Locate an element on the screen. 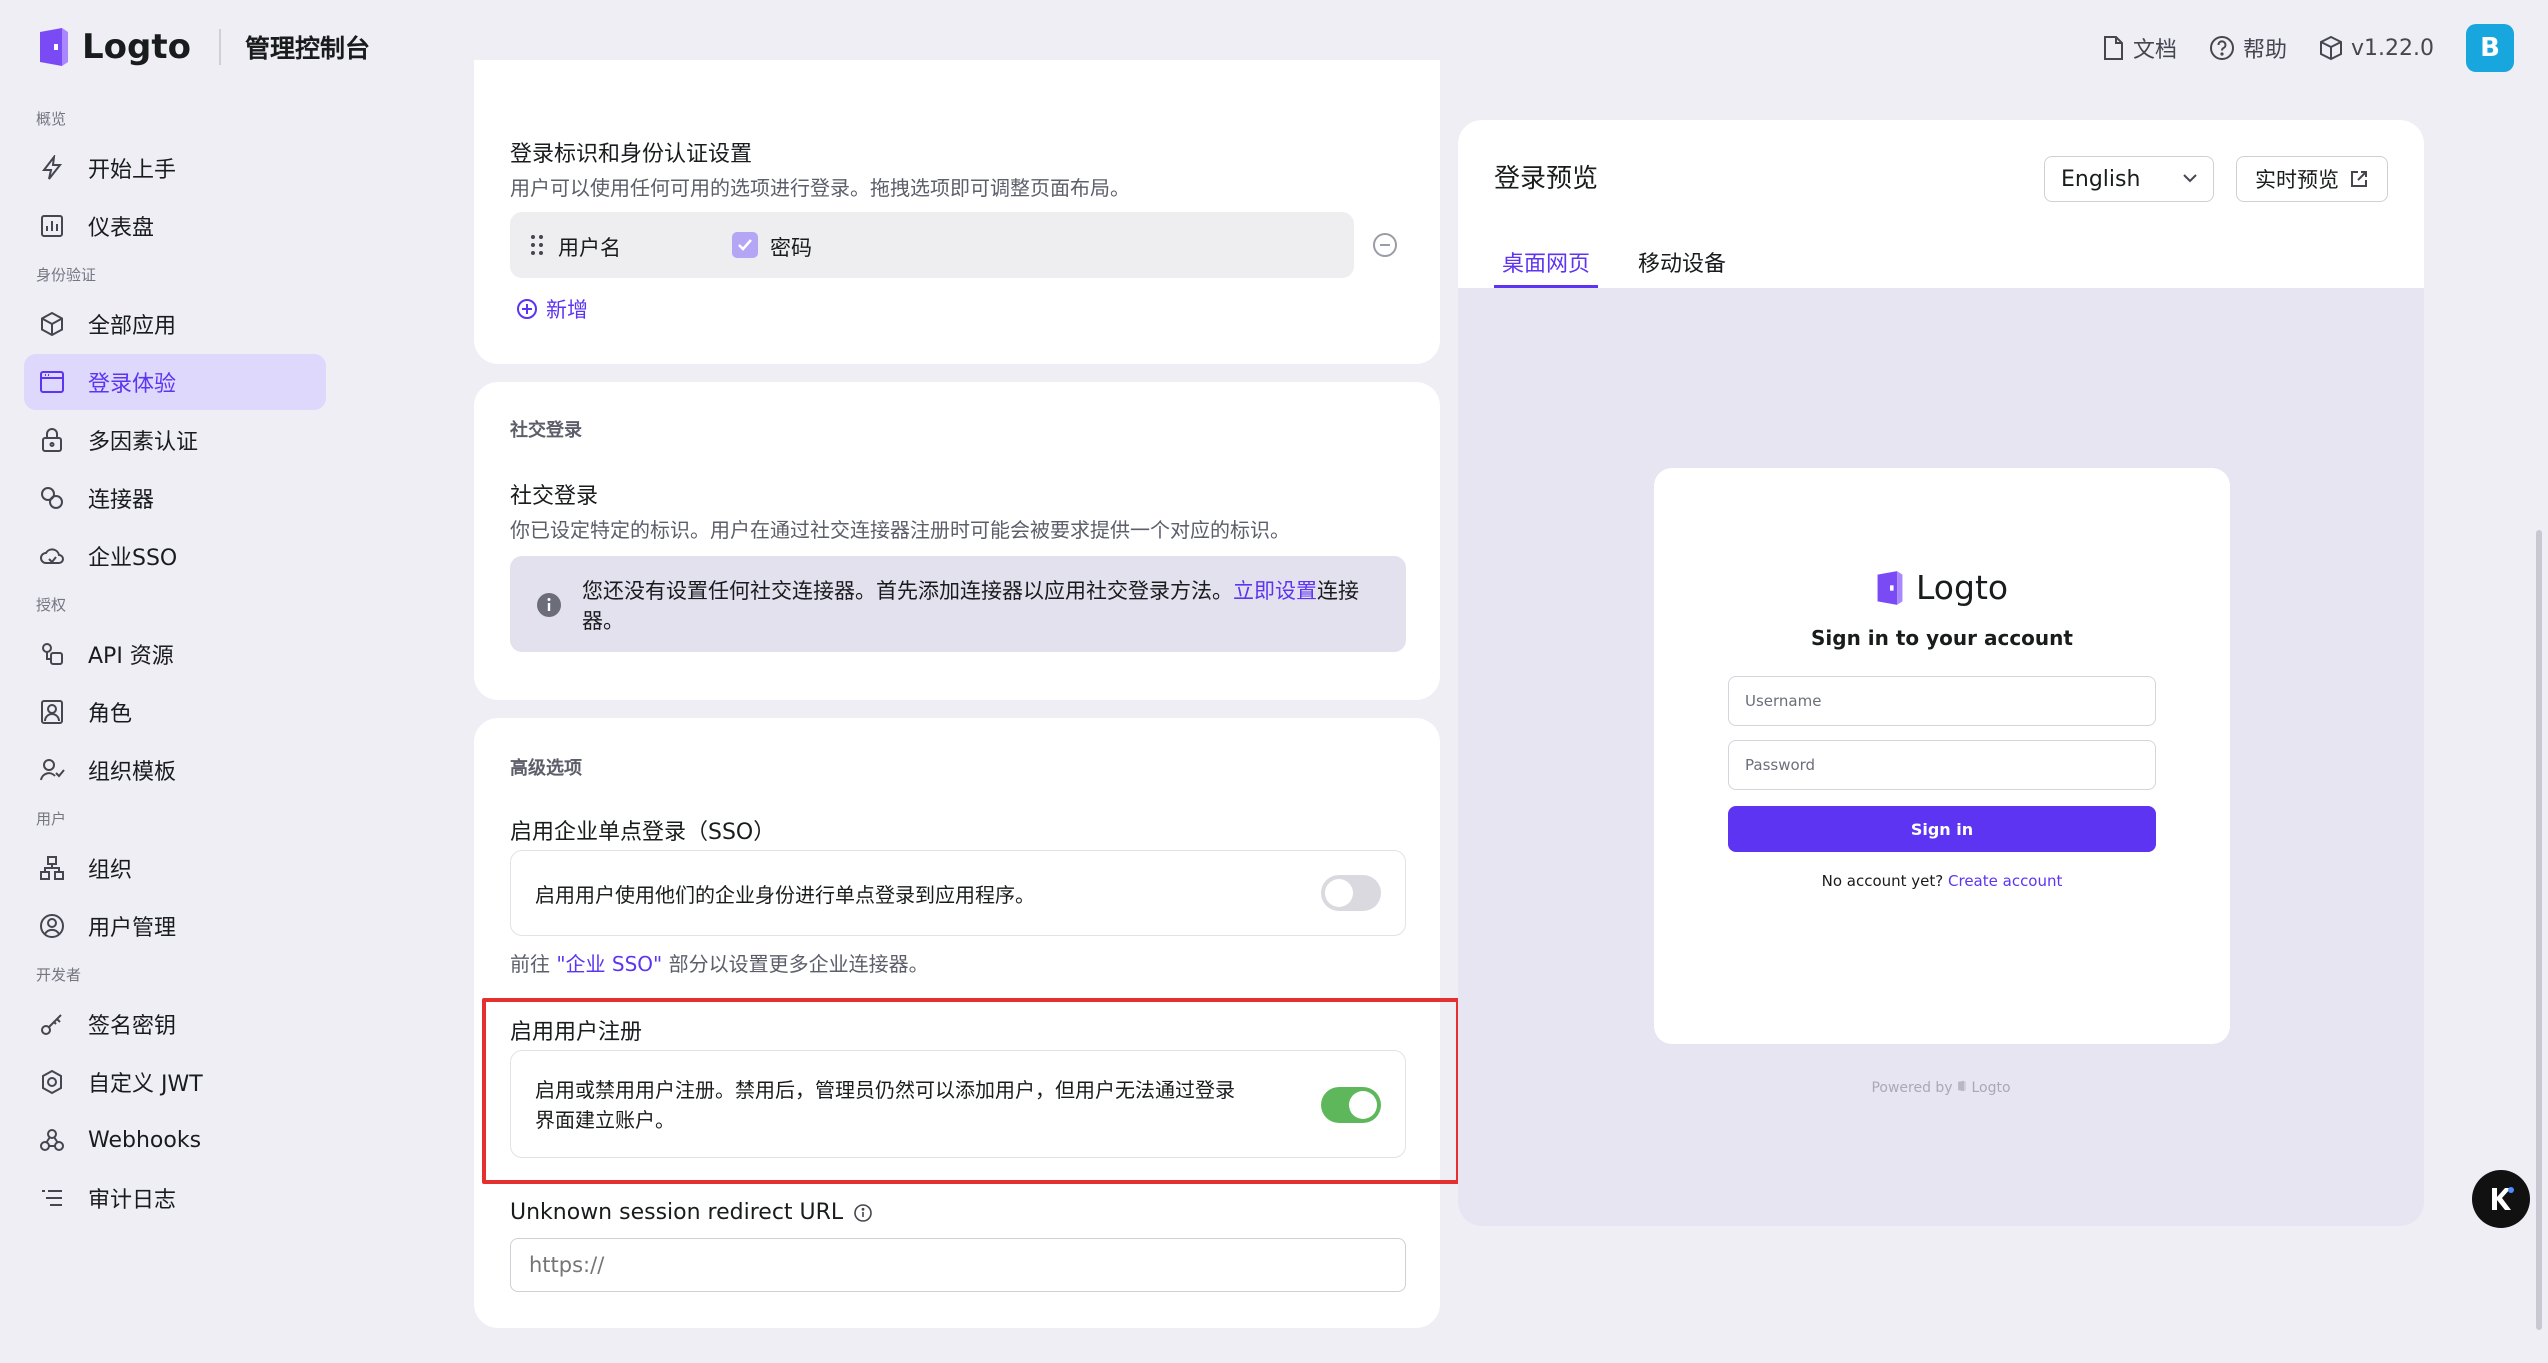  sidebar-item-user-management: 用户管理 is located at coordinates (175, 926).